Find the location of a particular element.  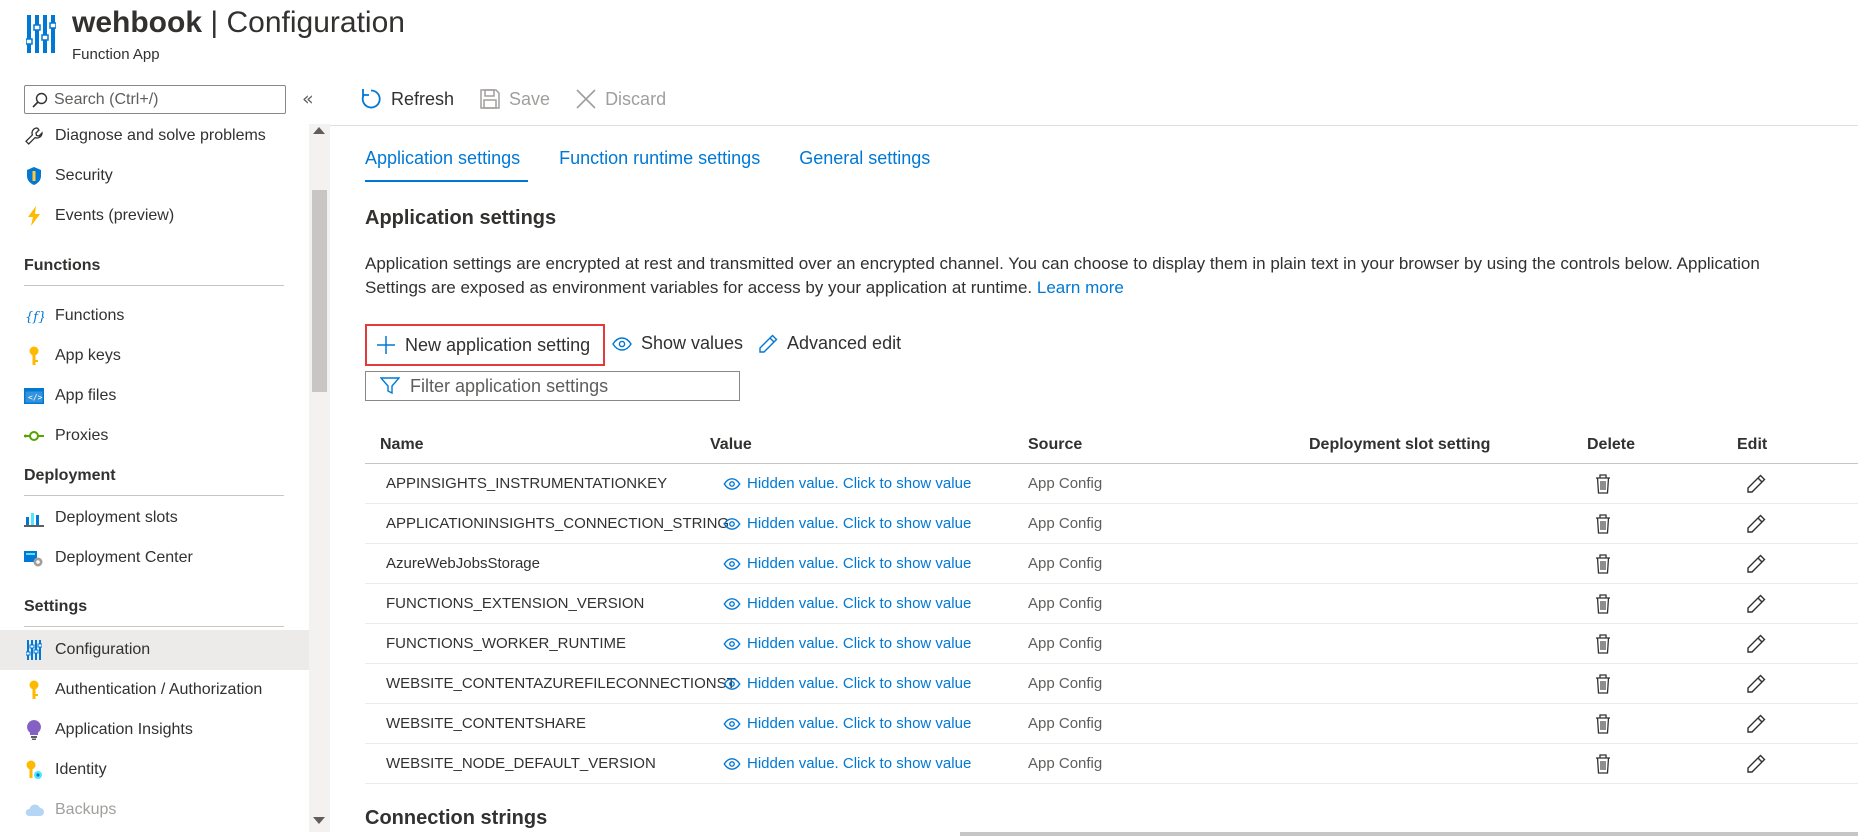

nav-item-diagnose: Diagnose and solve problems is located at coordinates (154, 136).